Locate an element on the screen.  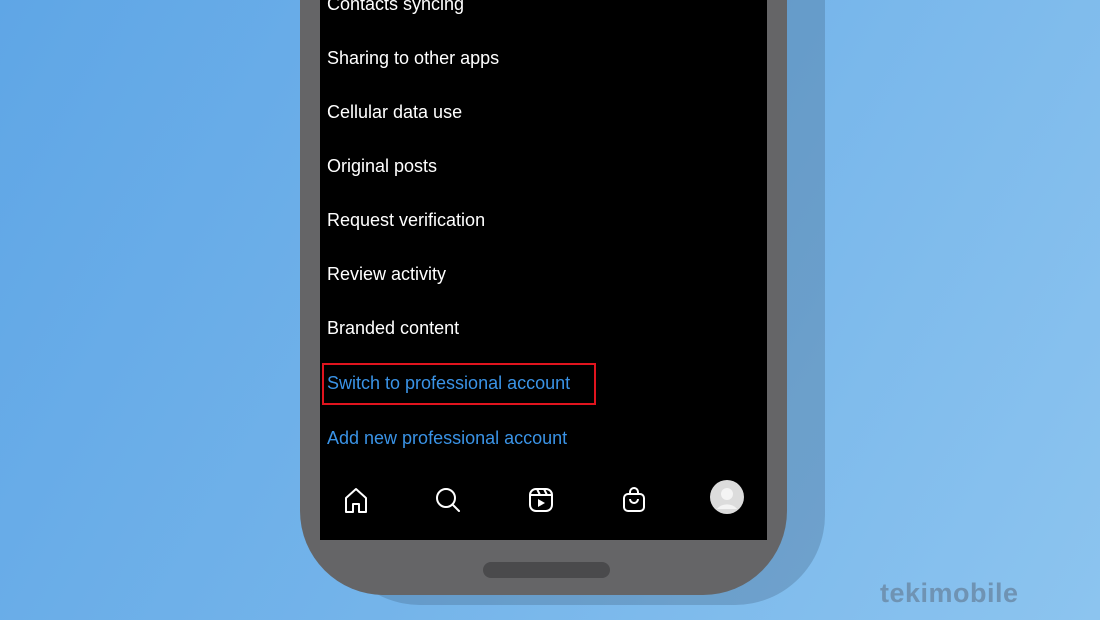
profile-avatar is located at coordinates (727, 497).